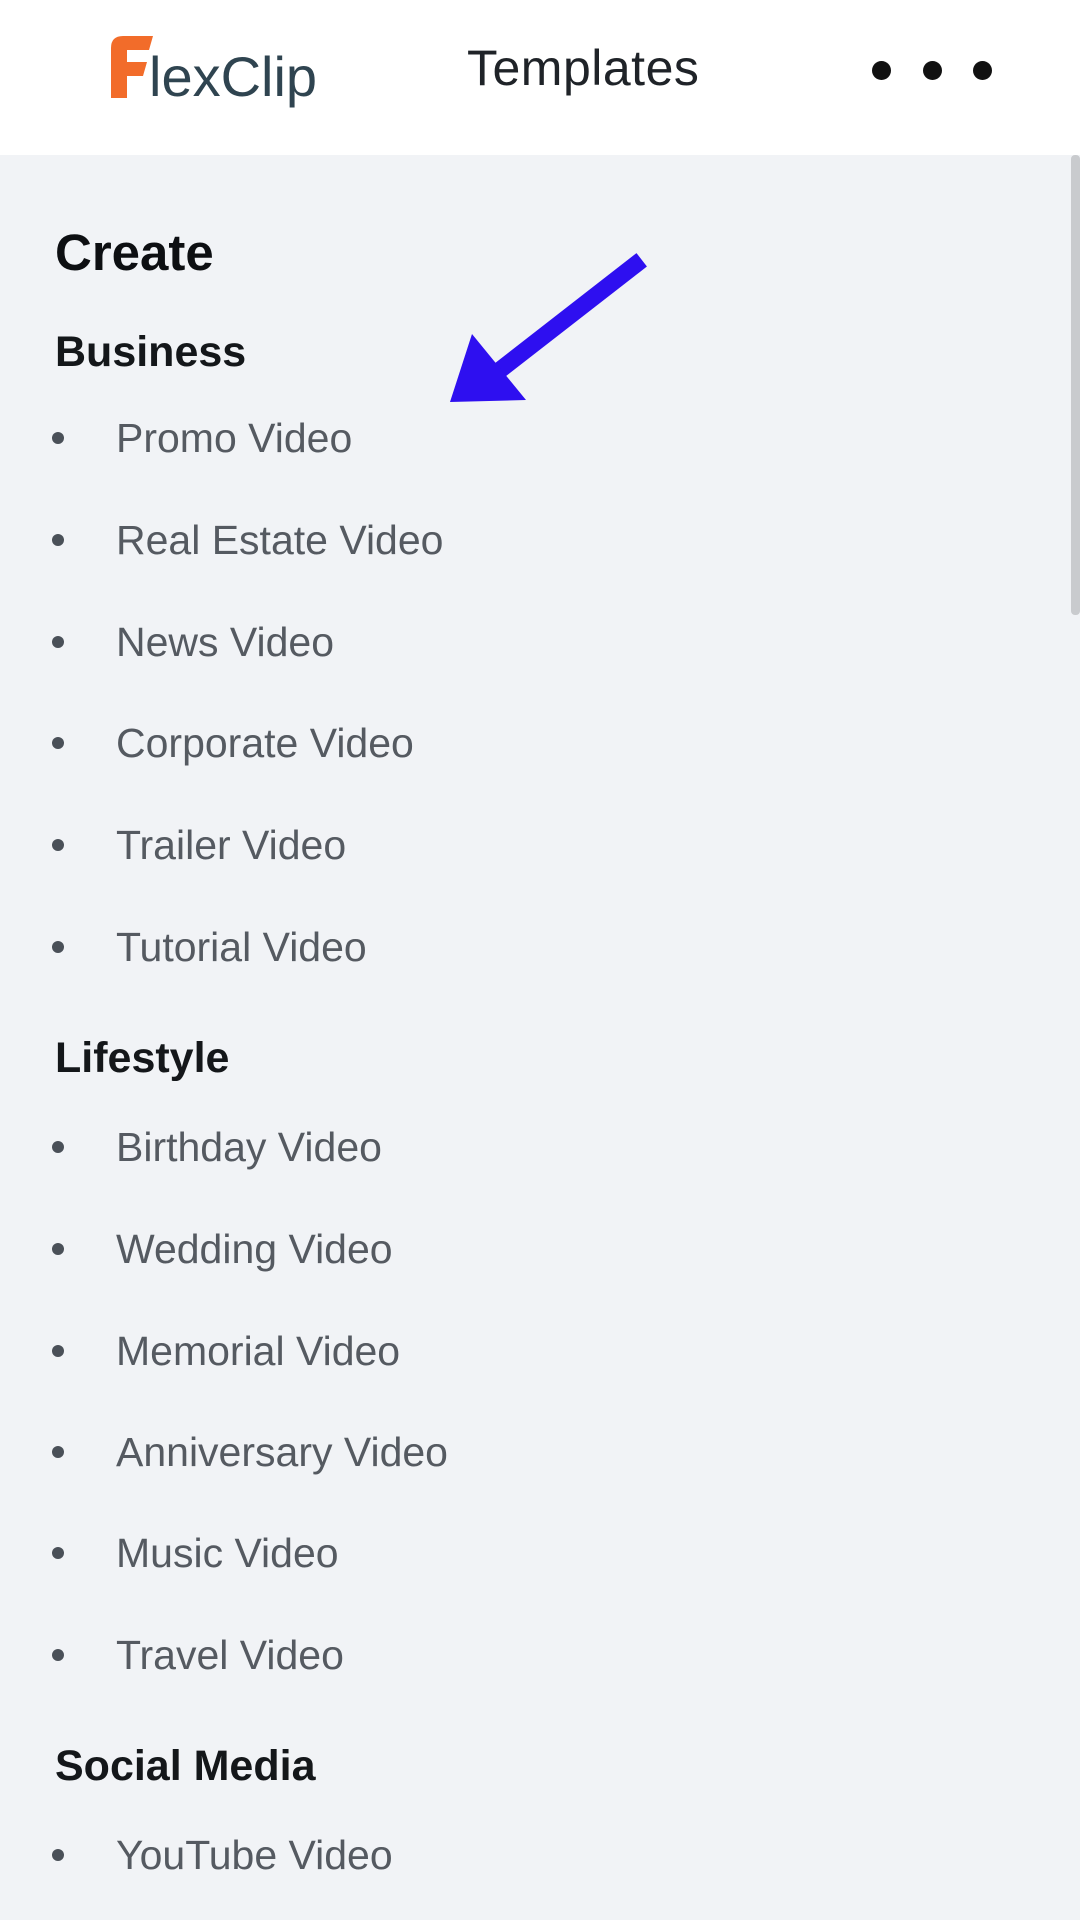 The height and width of the screenshot is (1920, 1080). Describe the element at coordinates (233, 76) in the screenshot. I see `logo-wordmark: lexClip` at that location.